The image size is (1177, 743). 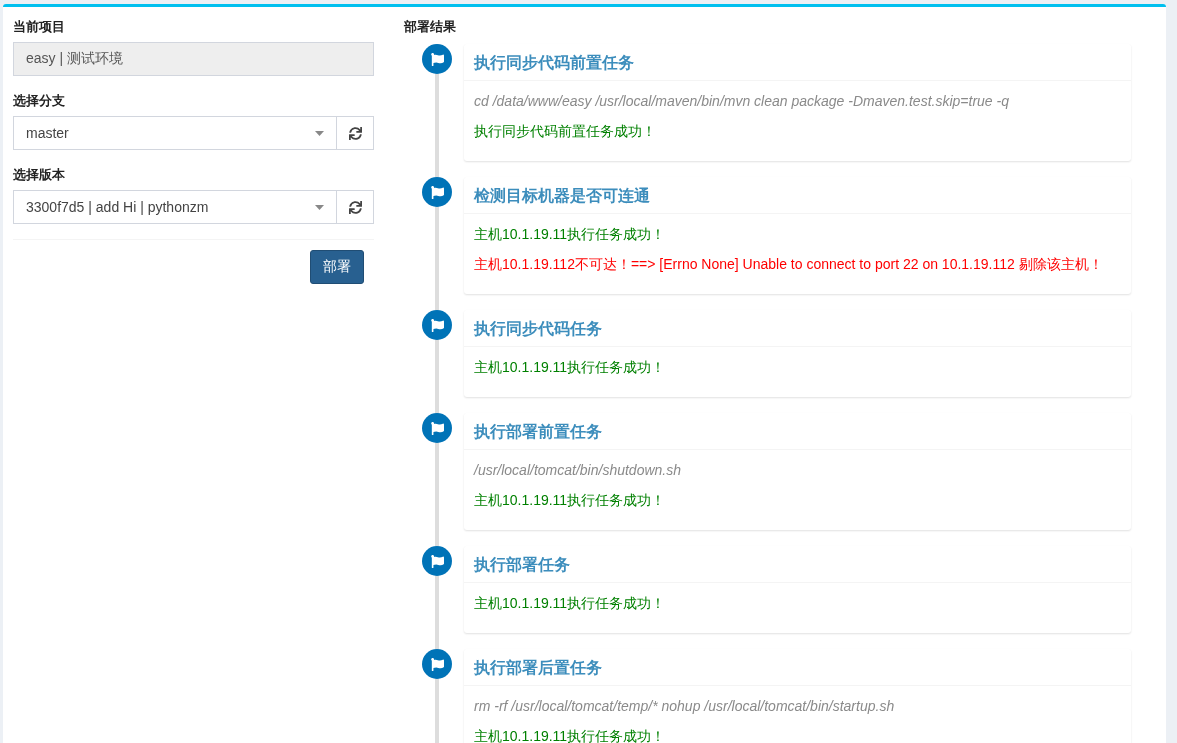 I want to click on command-text: rm -rf /usr/local/tomcat/temp/* nohup /usr/local/tomcat/bin/startup.sh, so click(x=684, y=706).